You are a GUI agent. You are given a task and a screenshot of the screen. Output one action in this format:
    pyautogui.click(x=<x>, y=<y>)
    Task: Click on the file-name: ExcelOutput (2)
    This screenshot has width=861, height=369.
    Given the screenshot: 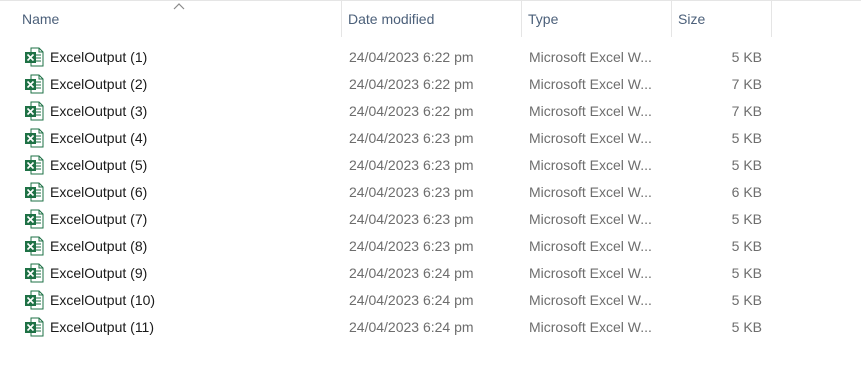 What is the action you would take?
    pyautogui.click(x=99, y=84)
    